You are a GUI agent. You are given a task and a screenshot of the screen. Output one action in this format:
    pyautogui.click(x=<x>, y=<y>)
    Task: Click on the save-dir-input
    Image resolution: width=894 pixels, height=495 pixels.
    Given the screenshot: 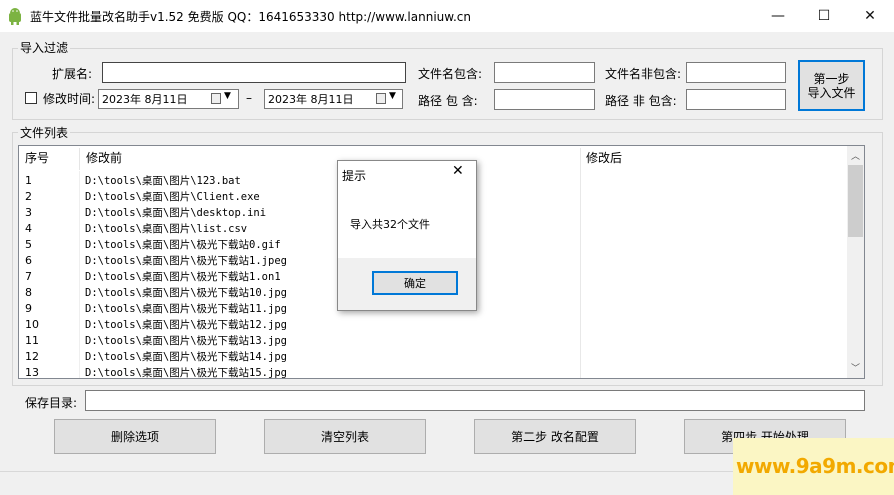 What is the action you would take?
    pyautogui.click(x=475, y=400)
    